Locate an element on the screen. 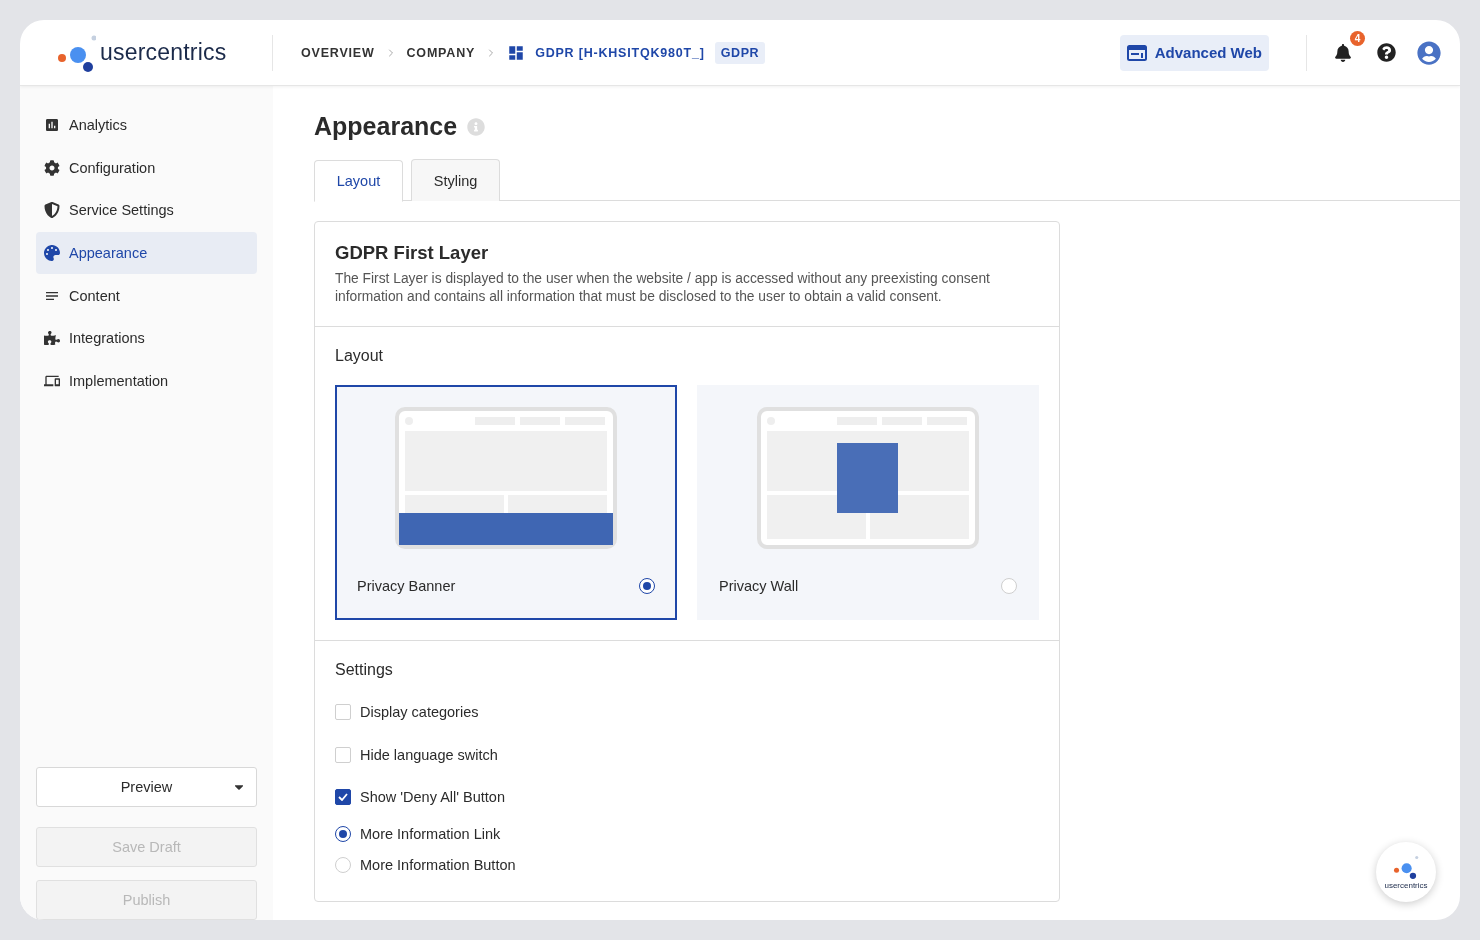 This screenshot has height=940, width=1480. sidebar-label: Service Settings is located at coordinates (121, 210).